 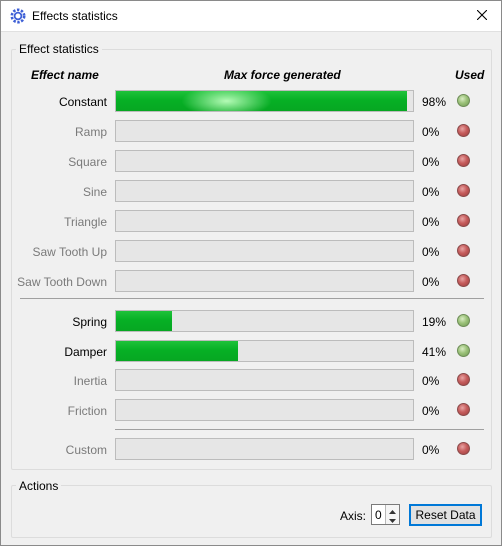 What do you see at coordinates (282, 75) in the screenshot?
I see `max-force-header: Max force generated` at bounding box center [282, 75].